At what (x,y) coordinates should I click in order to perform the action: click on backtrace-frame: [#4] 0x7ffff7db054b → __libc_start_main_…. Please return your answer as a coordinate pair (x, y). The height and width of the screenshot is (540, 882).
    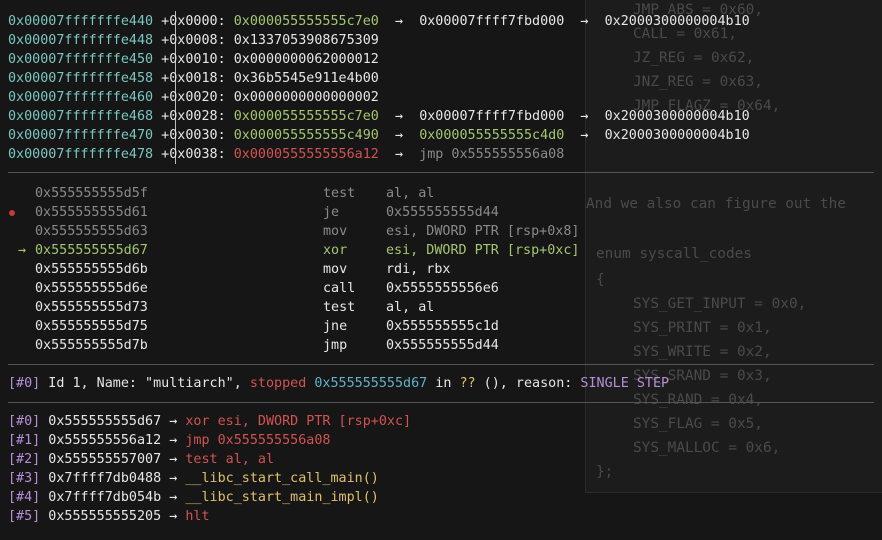
    Looking at the image, I should click on (193, 497).